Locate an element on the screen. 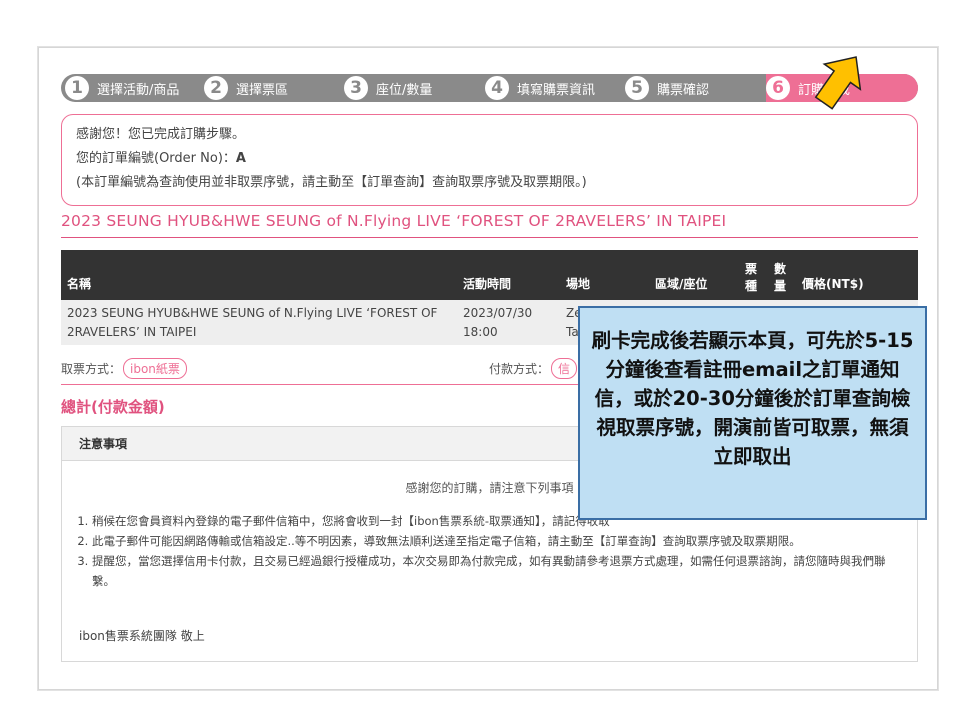 The image size is (960, 720). step-number: 6 is located at coordinates (778, 88).